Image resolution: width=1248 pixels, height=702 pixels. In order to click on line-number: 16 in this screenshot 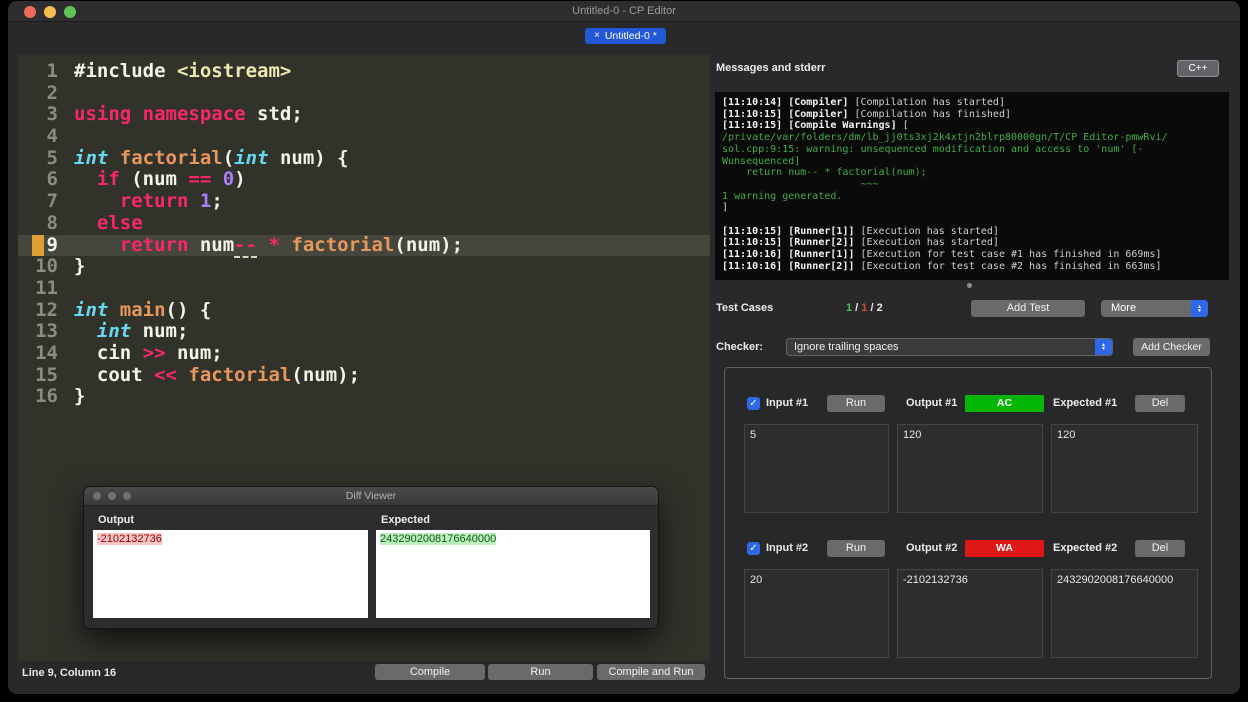, I will do `click(46, 396)`.